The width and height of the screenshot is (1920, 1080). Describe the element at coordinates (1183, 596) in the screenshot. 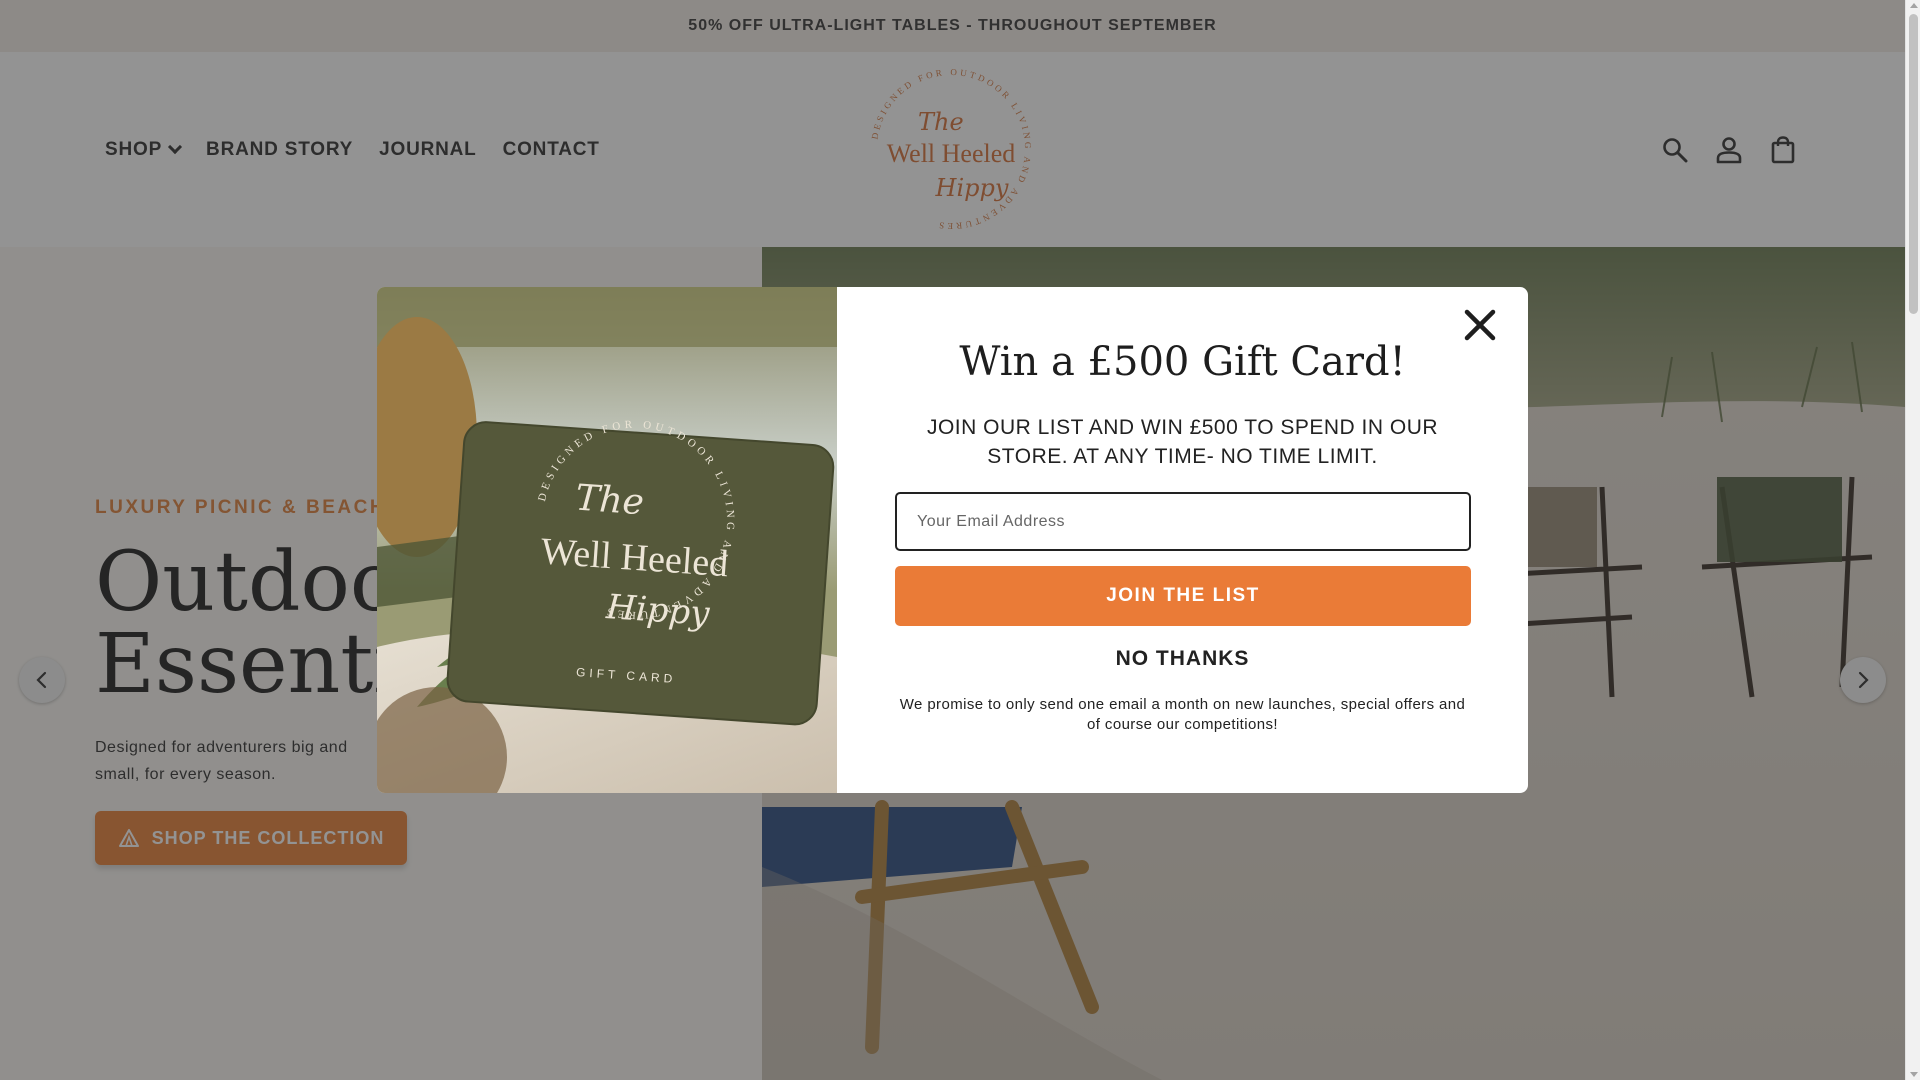

I see `join-list-button: JOIN THE LIST` at that location.